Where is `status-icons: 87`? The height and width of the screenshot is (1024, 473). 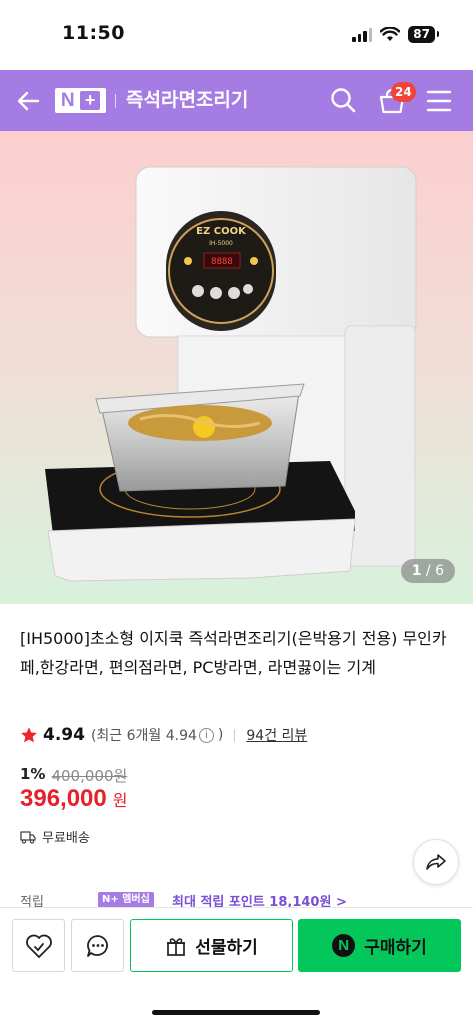
status-icons: 87 is located at coordinates (395, 34).